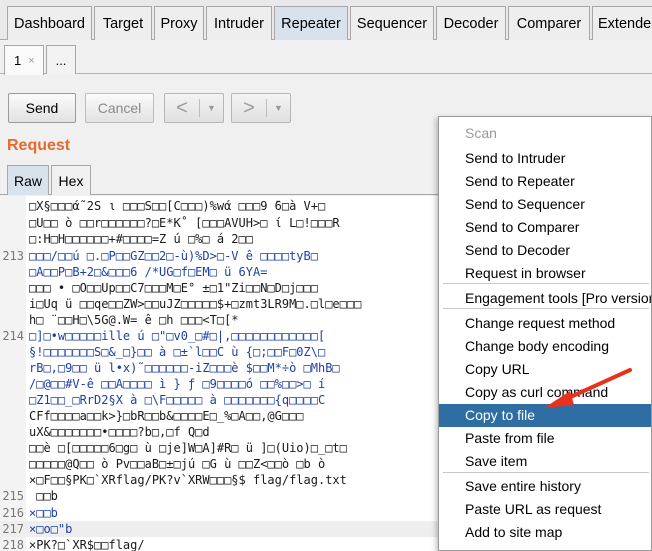  Describe the element at coordinates (545, 227) in the screenshot. I see `menu-item-send-to-comparer: Send to Comparer` at that location.